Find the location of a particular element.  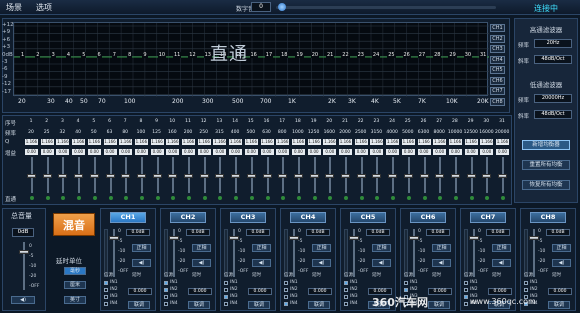

master-volume-knob is located at coordinates (24, 252).